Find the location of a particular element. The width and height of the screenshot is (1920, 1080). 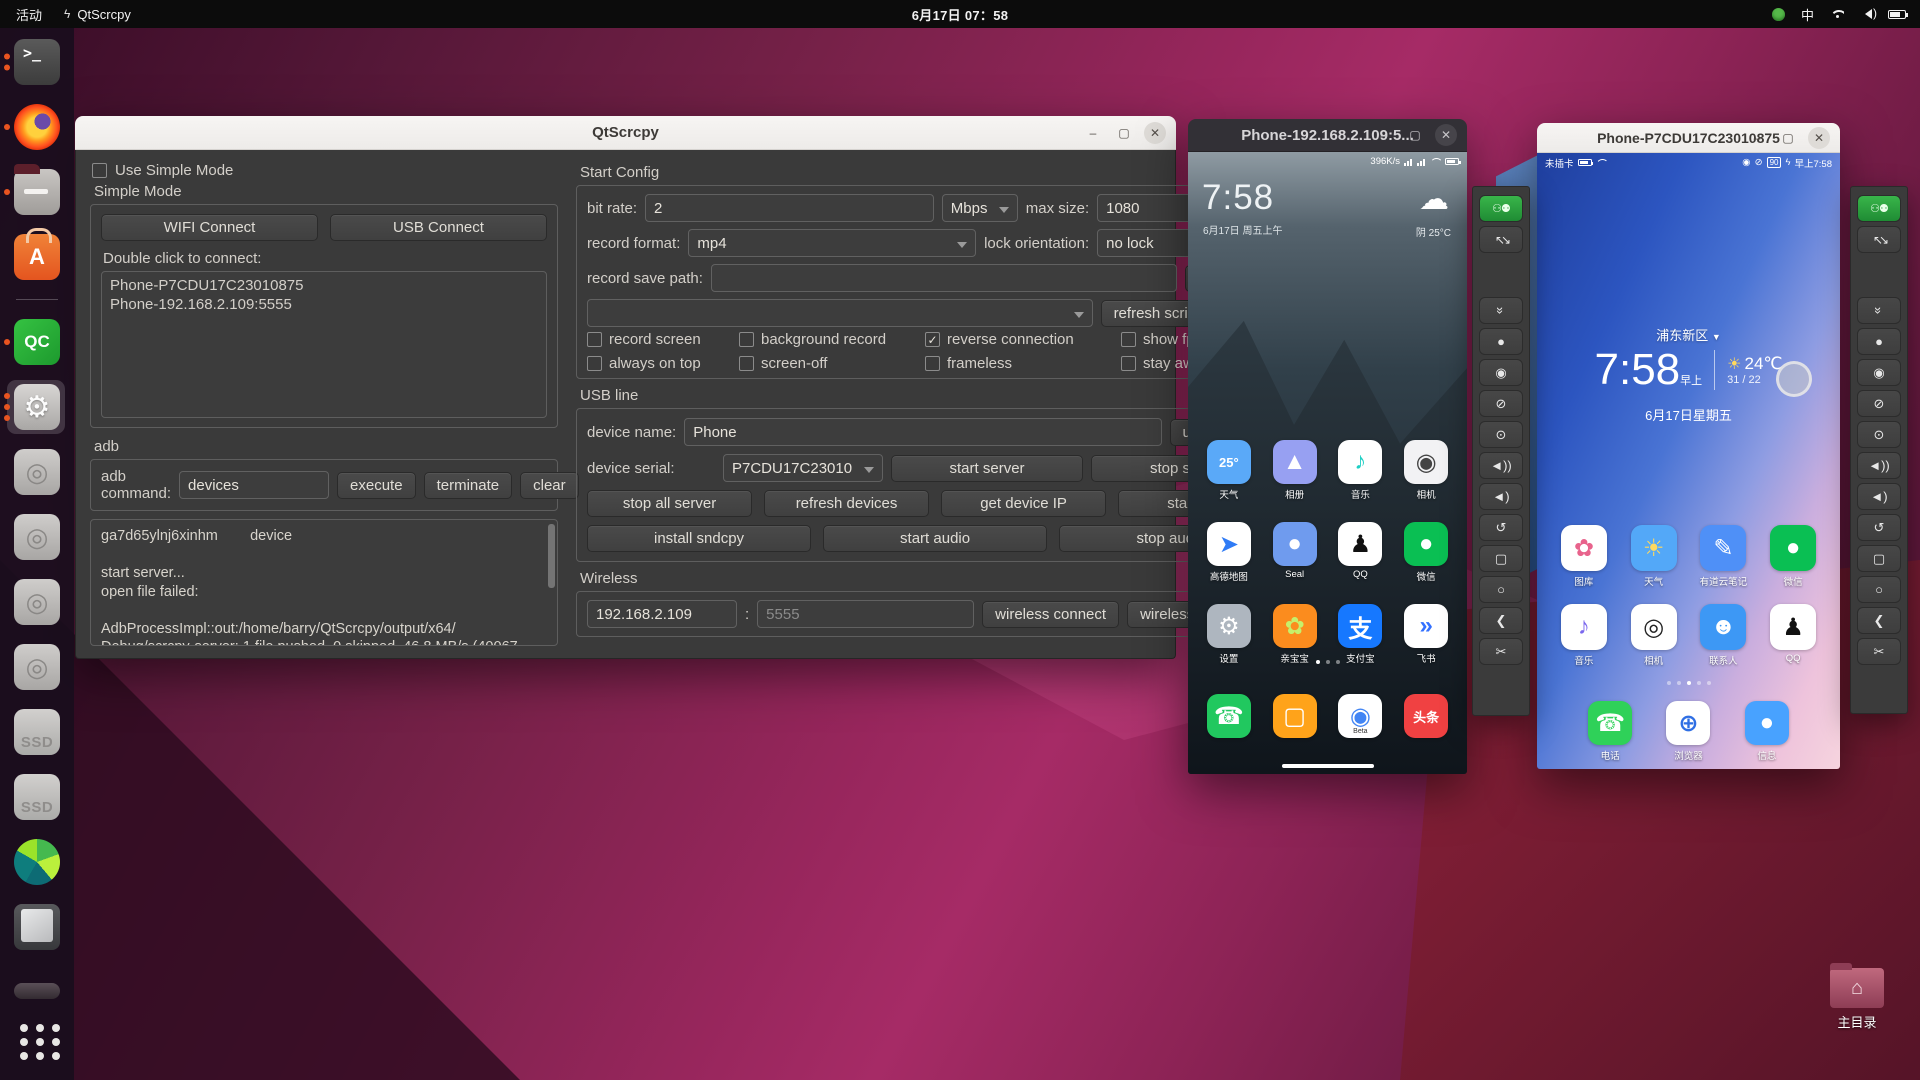

app-相册: ▲ 相册 is located at coordinates (1295, 470).